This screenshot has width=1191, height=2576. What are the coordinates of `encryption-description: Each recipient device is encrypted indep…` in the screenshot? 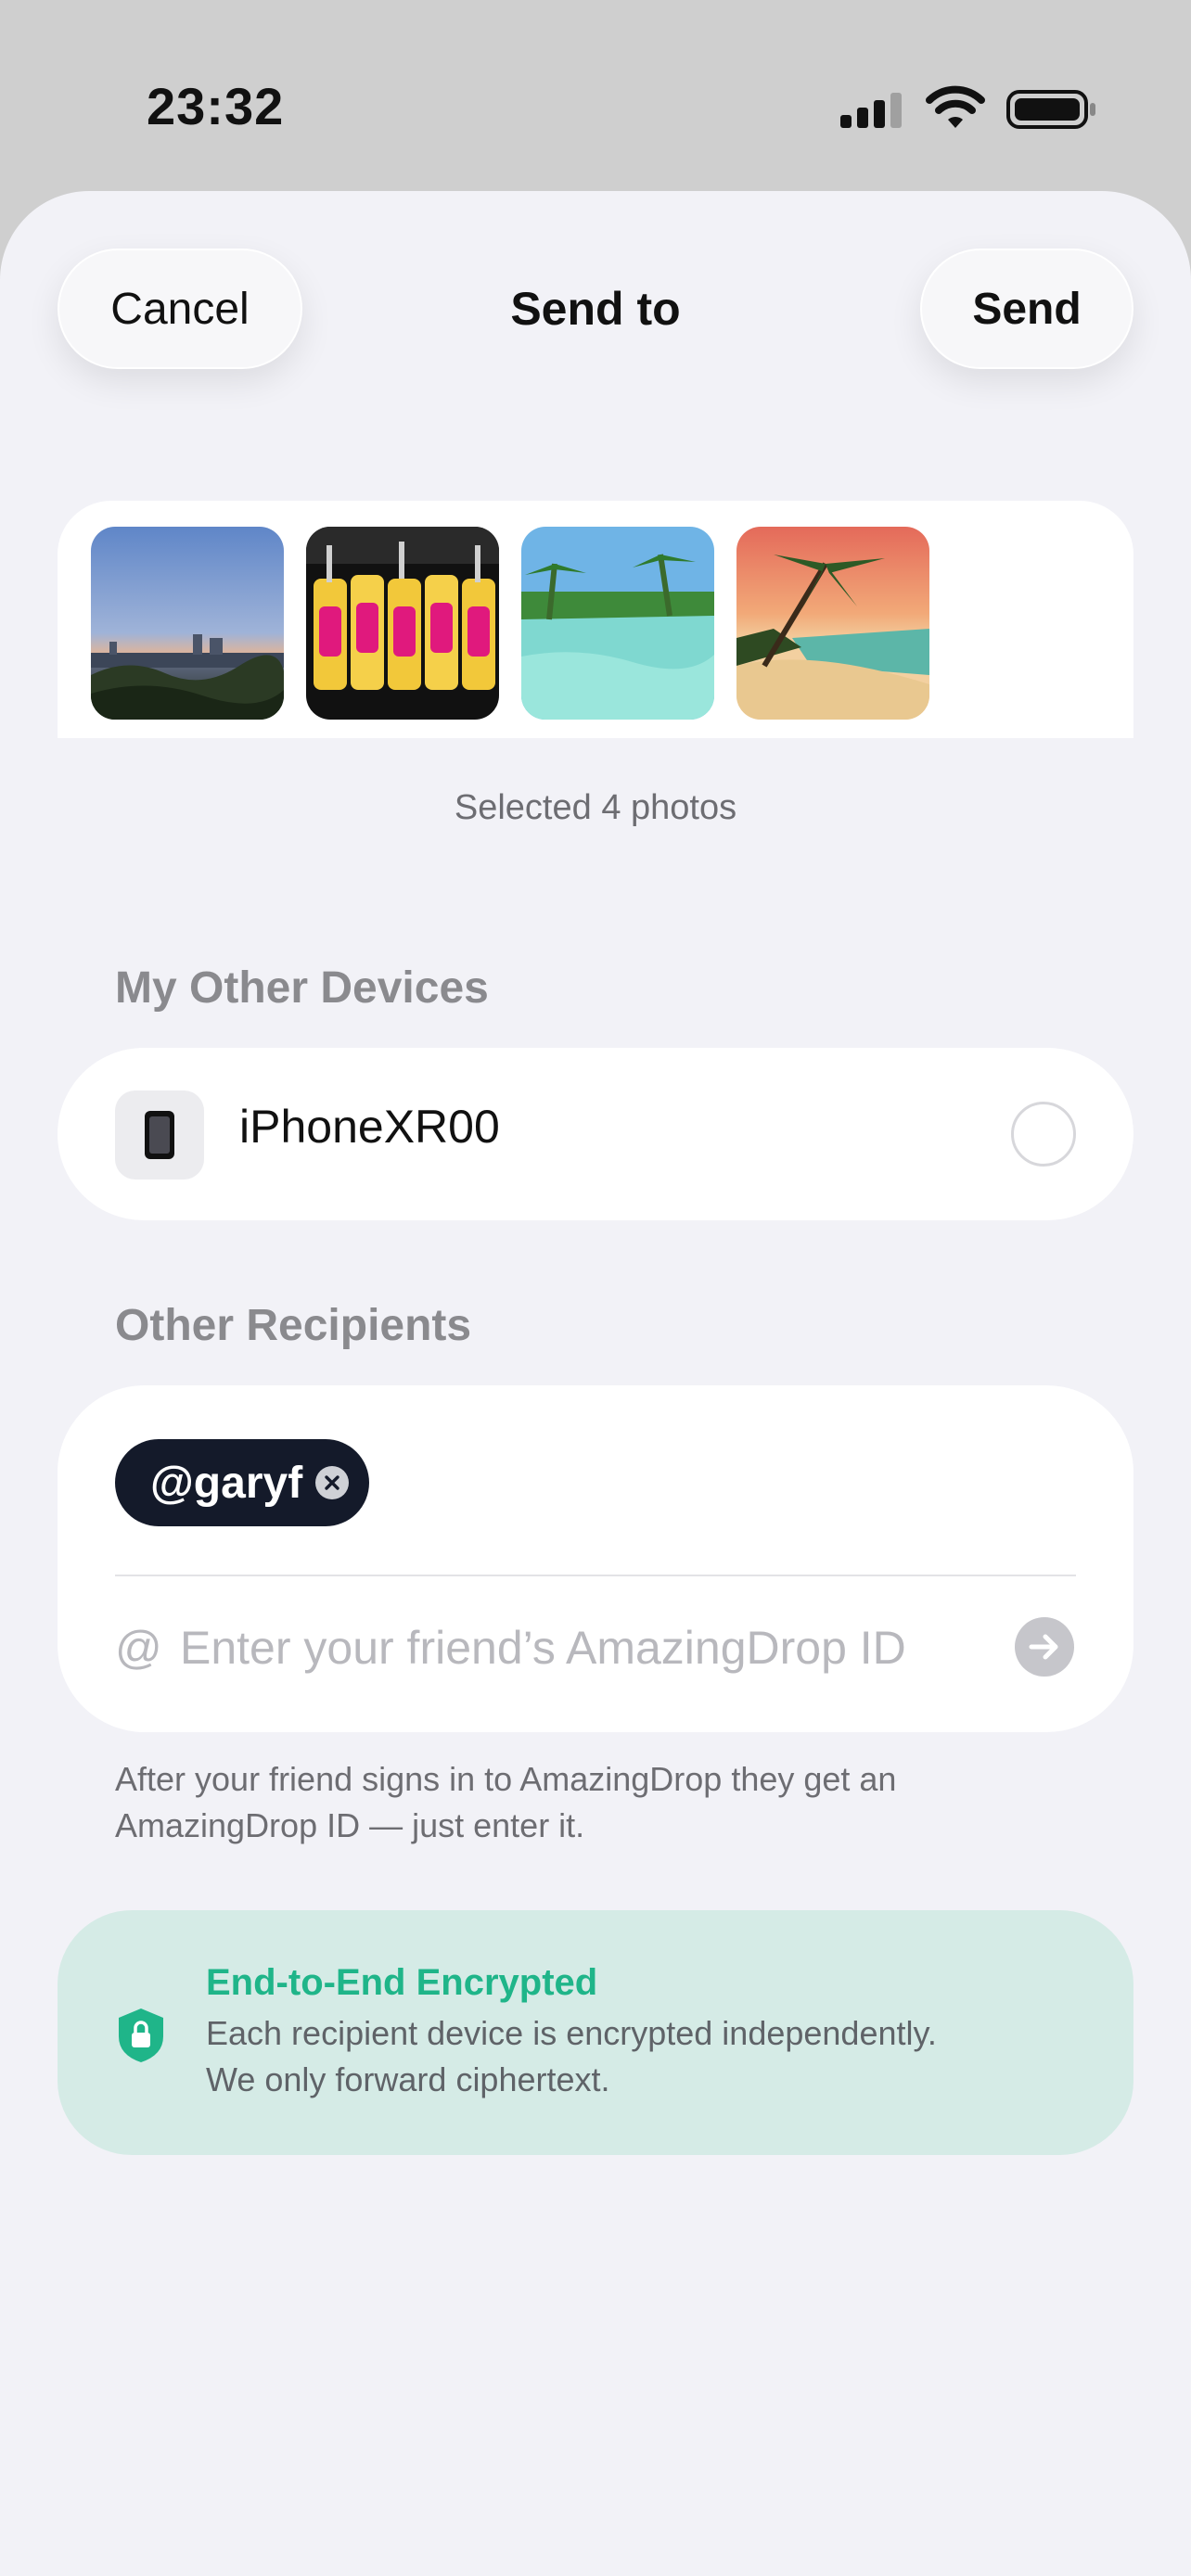 It's located at (651, 2057).